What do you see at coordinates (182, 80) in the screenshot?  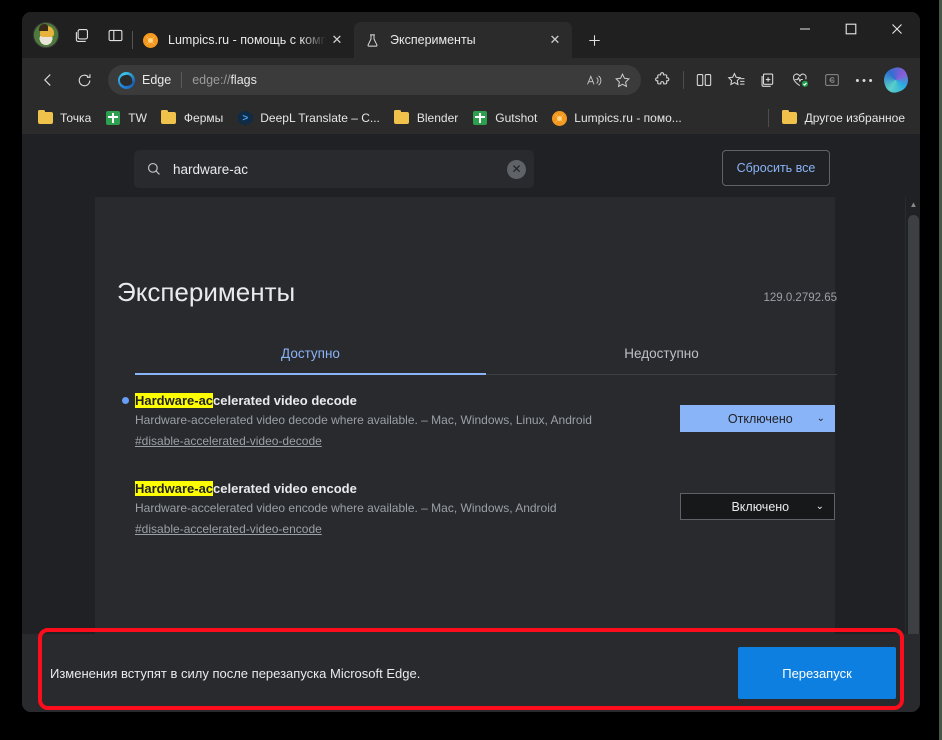 I see `omnibox-divider` at bounding box center [182, 80].